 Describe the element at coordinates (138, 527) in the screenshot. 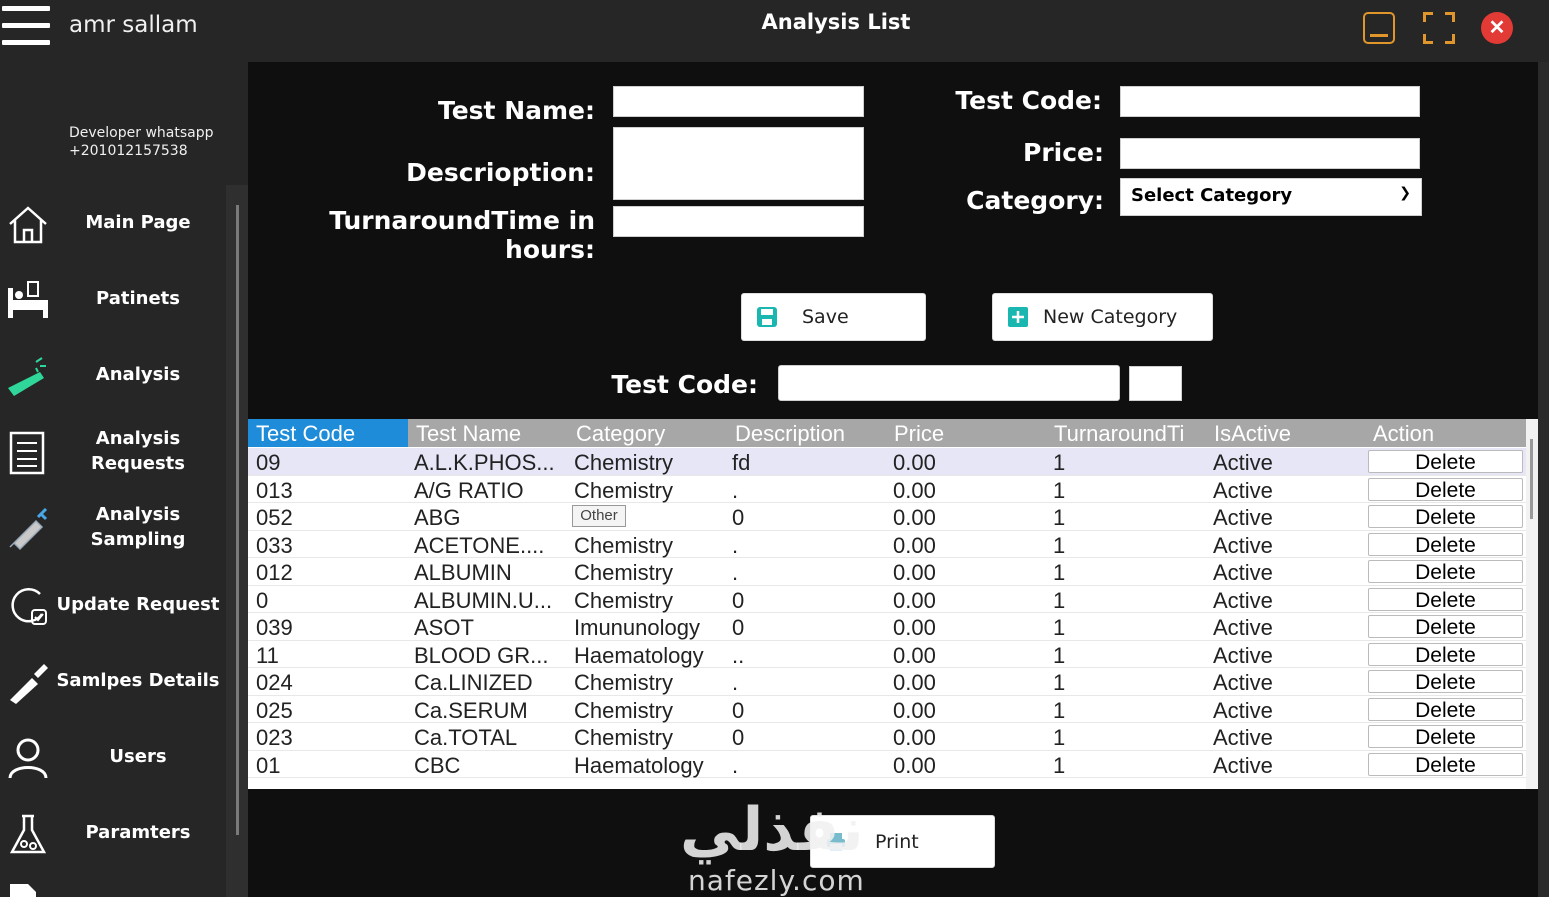

I see `sidebar-item-label: Analysis Sampling` at that location.